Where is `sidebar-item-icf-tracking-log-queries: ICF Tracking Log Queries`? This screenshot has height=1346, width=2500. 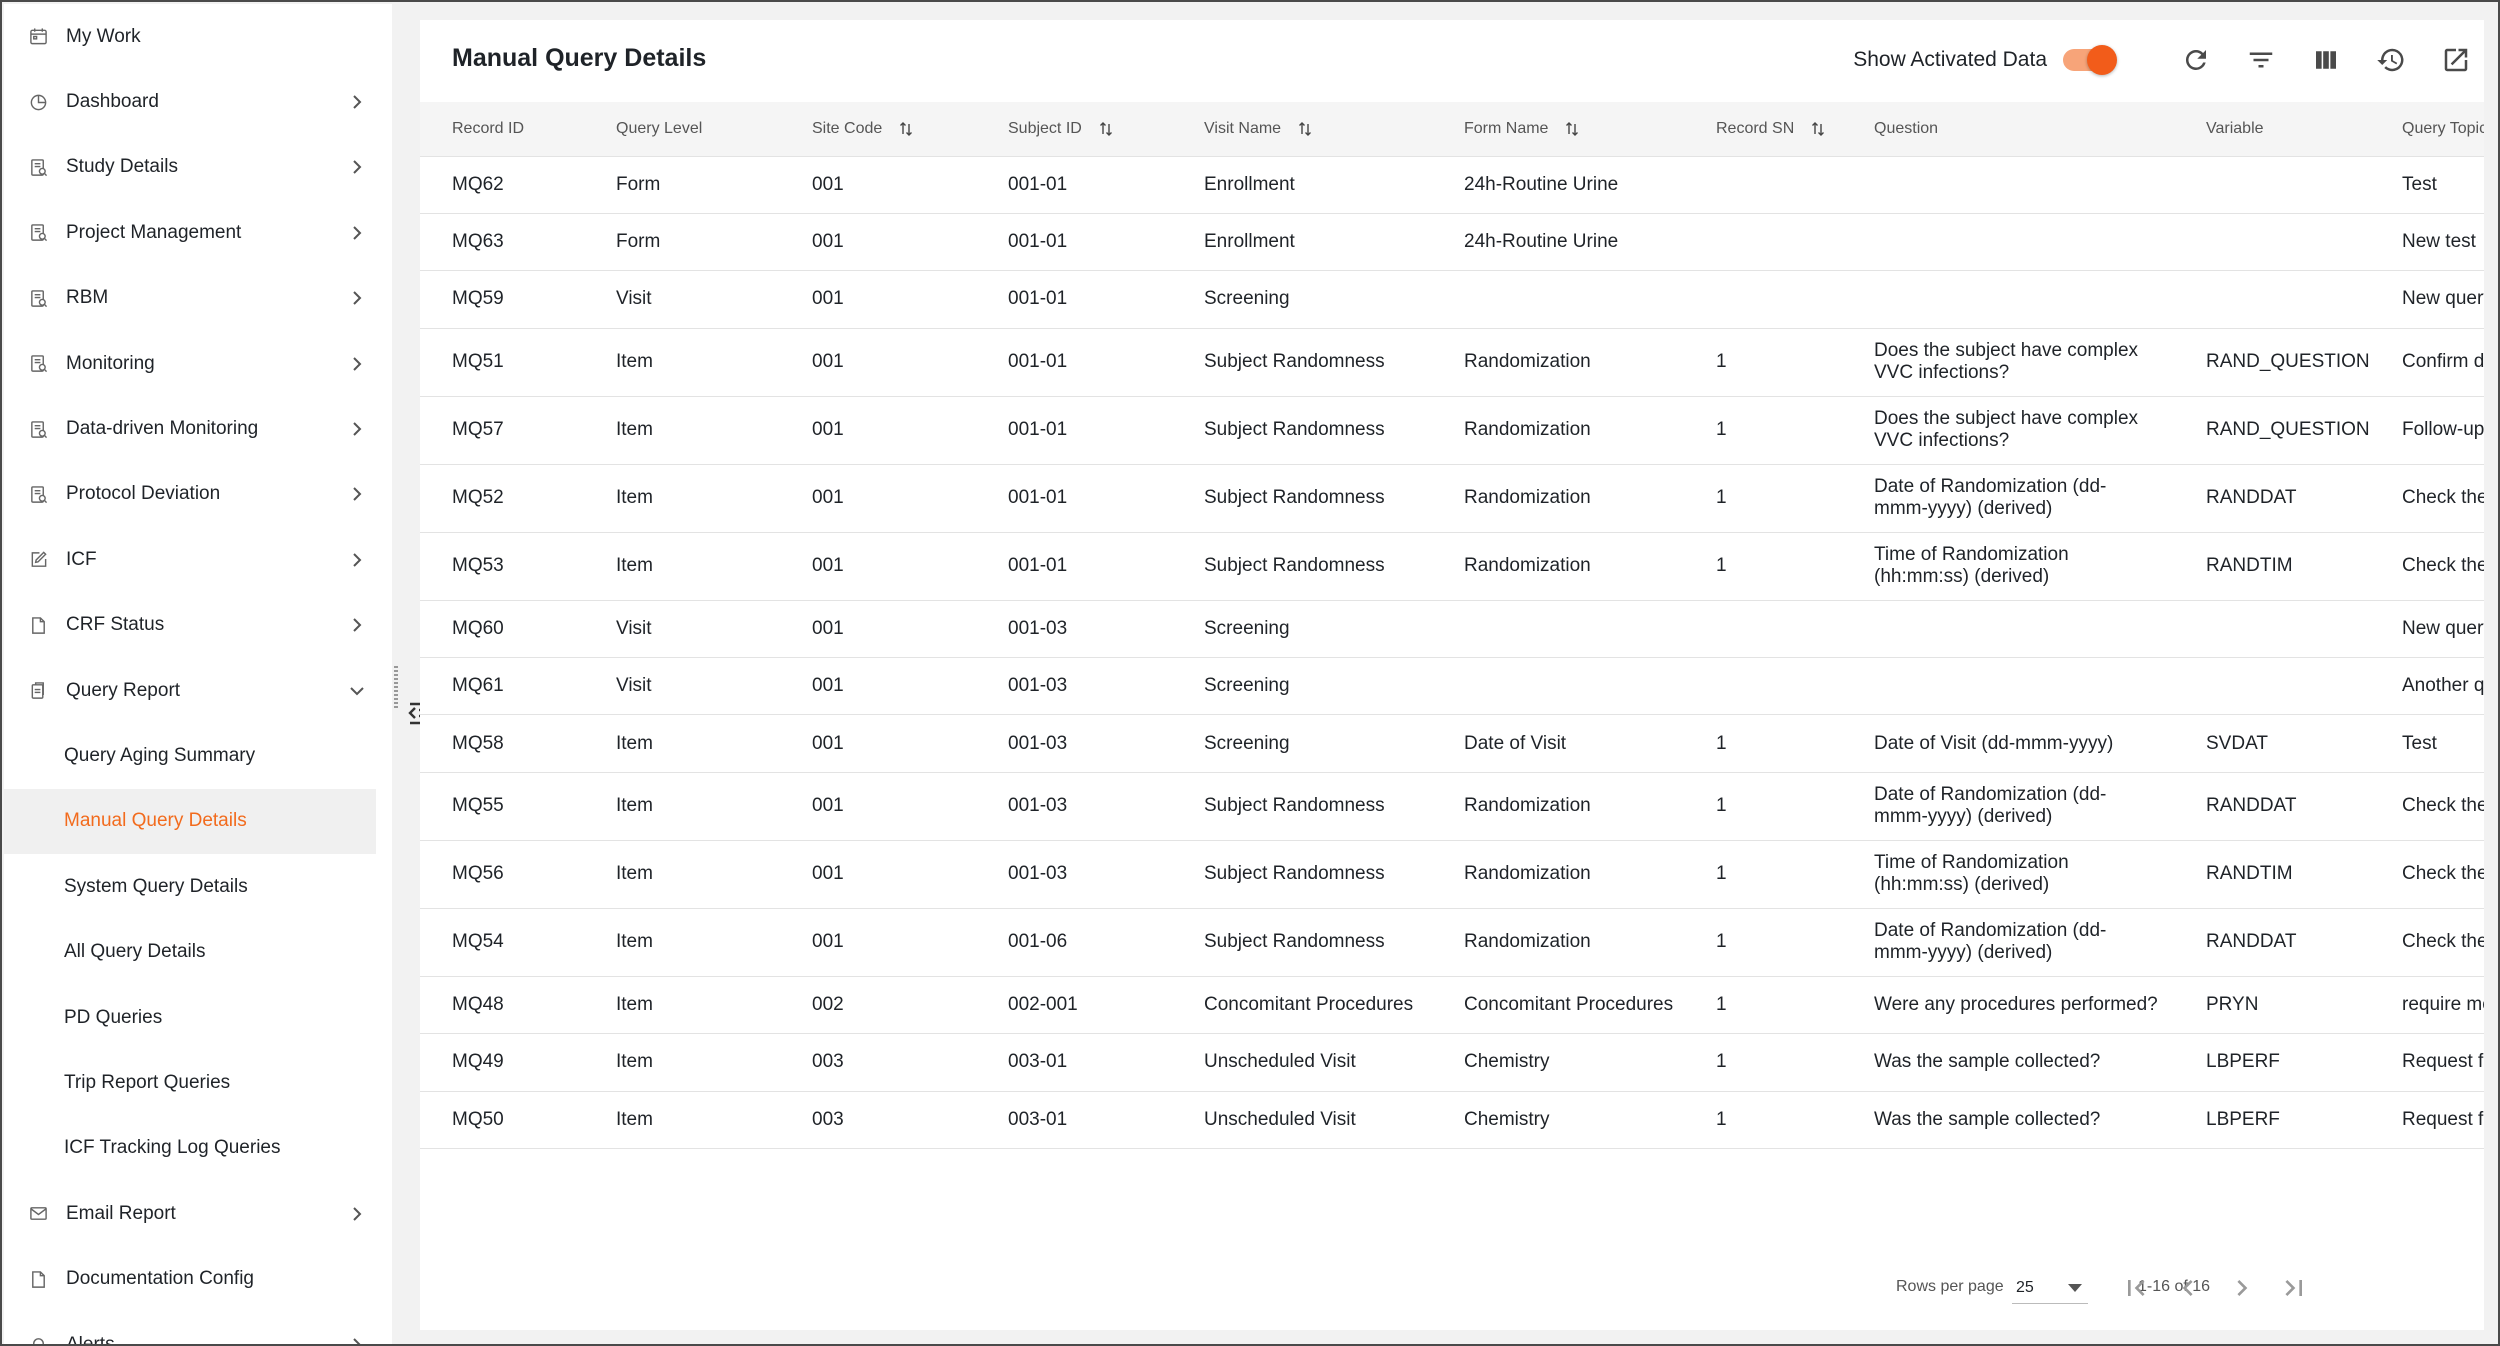 sidebar-item-icf-tracking-log-queries: ICF Tracking Log Queries is located at coordinates (198, 1148).